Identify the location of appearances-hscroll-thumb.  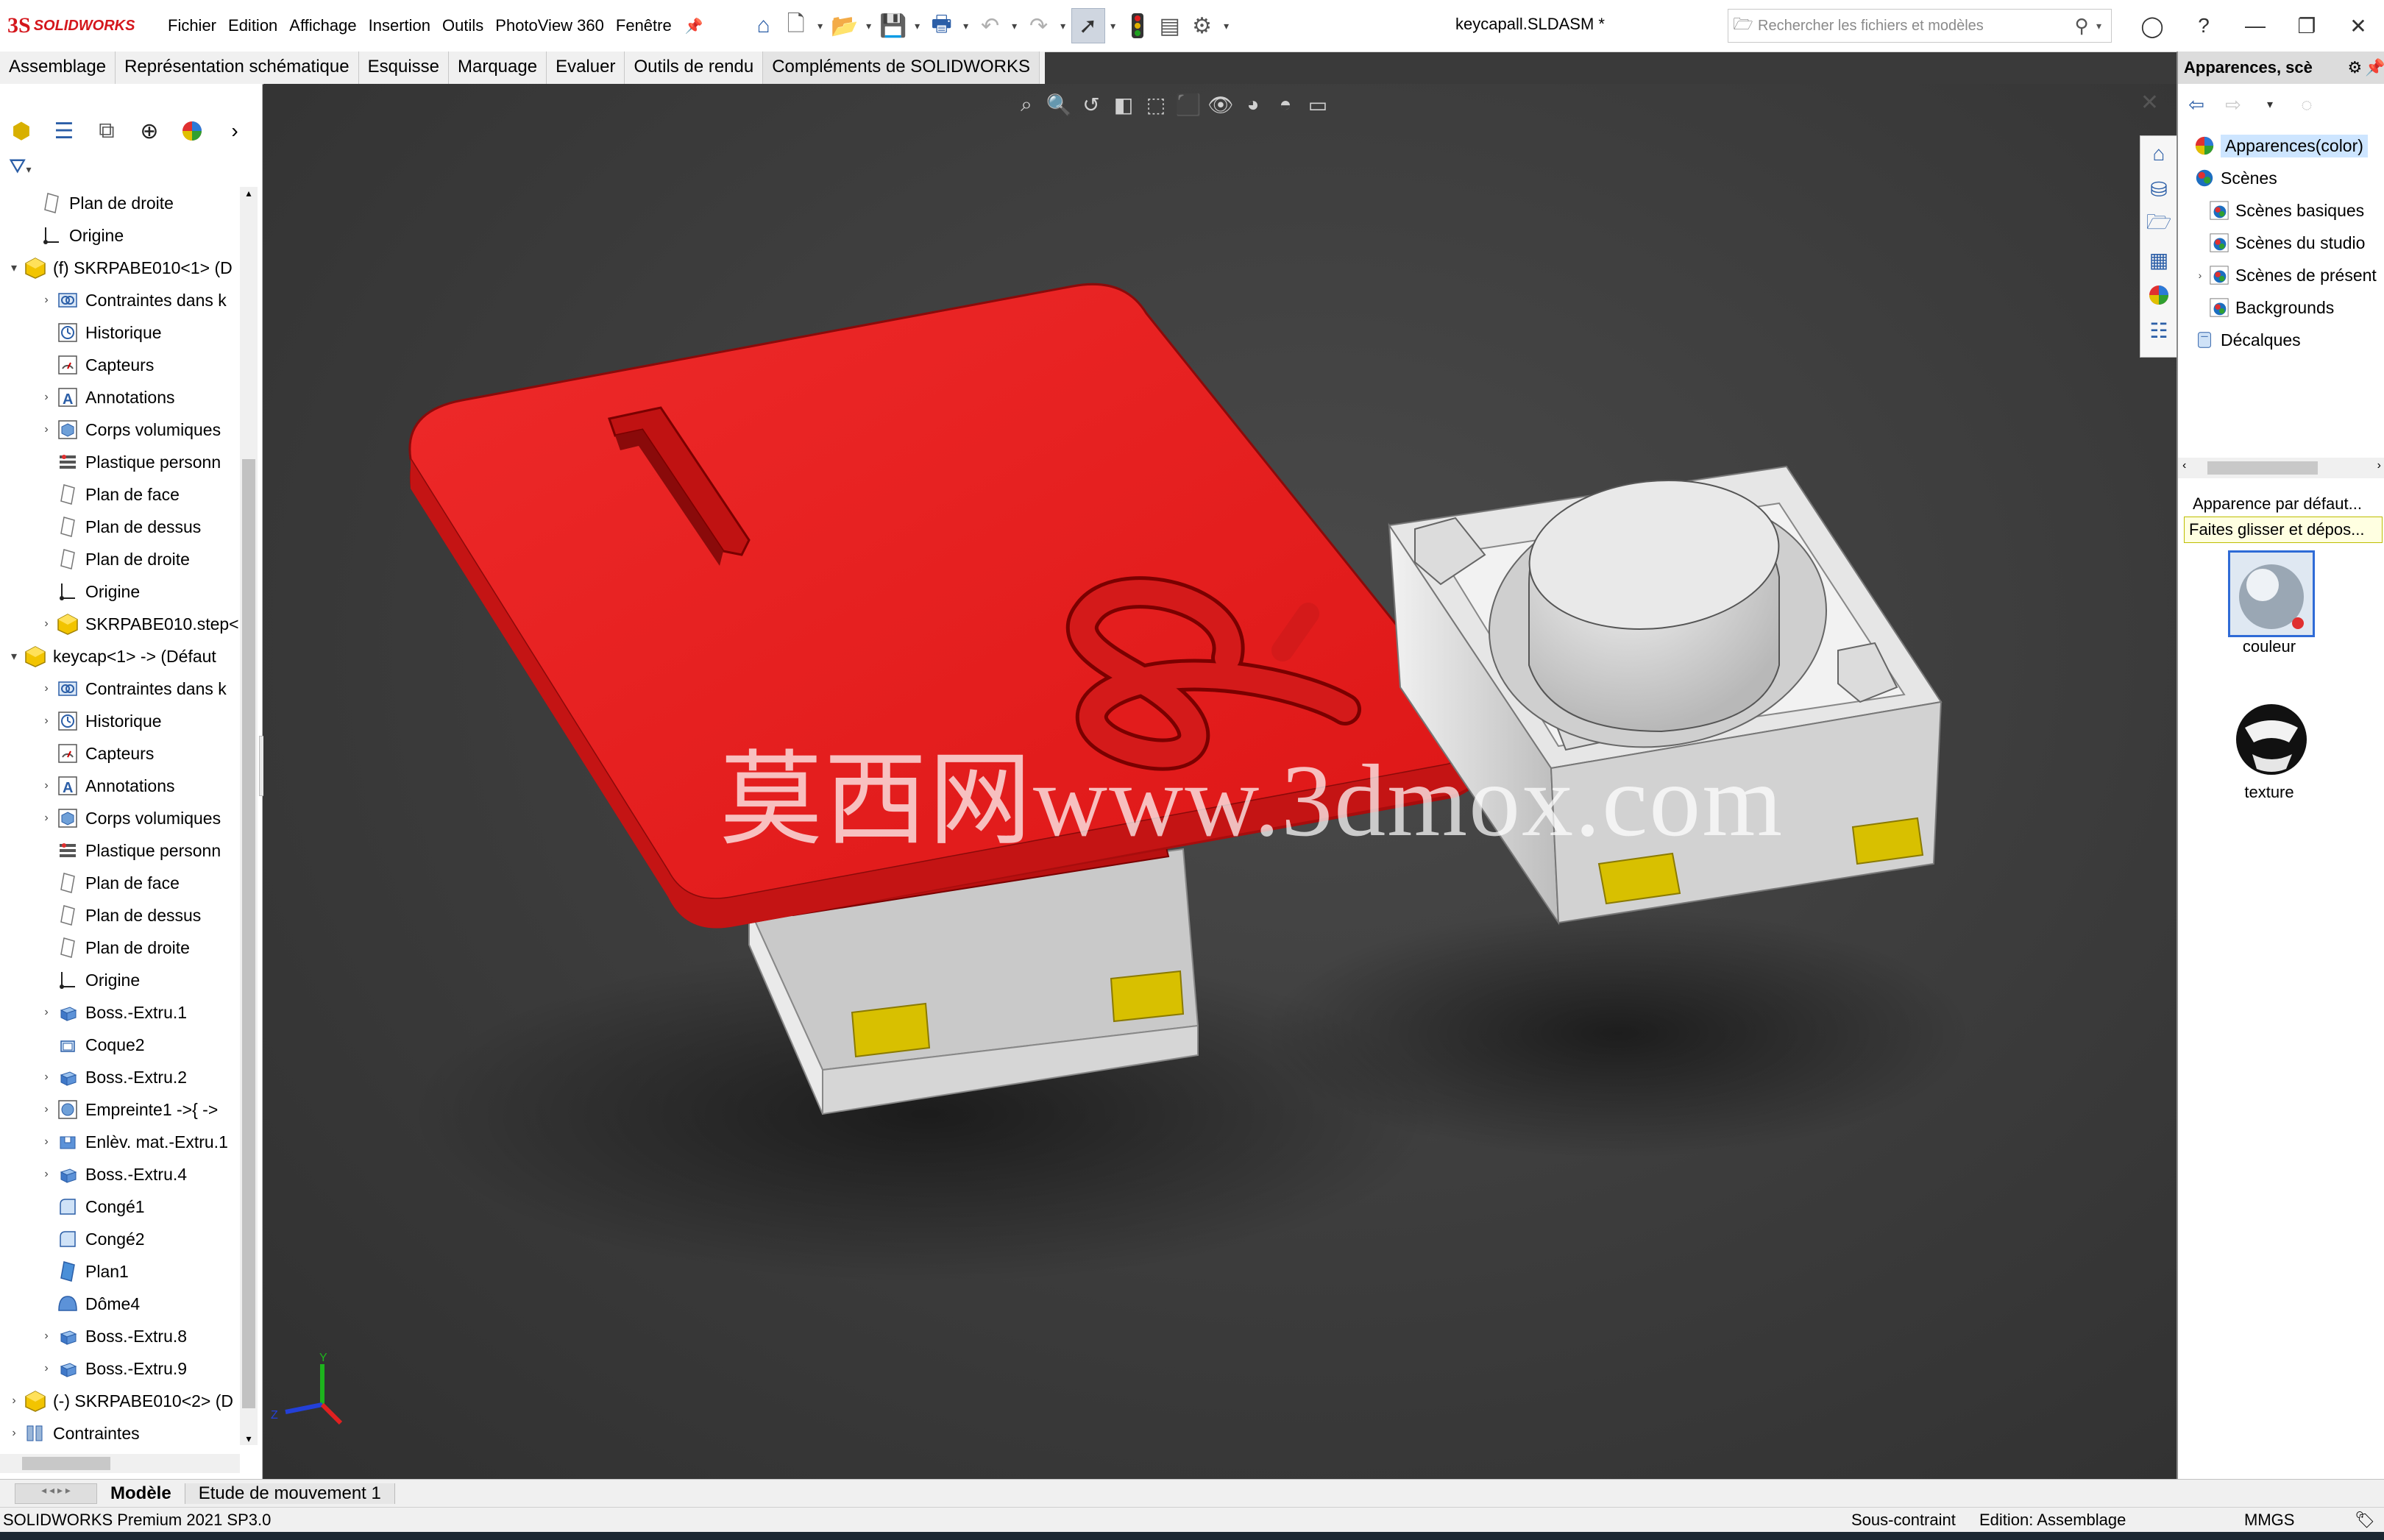
(2262, 468).